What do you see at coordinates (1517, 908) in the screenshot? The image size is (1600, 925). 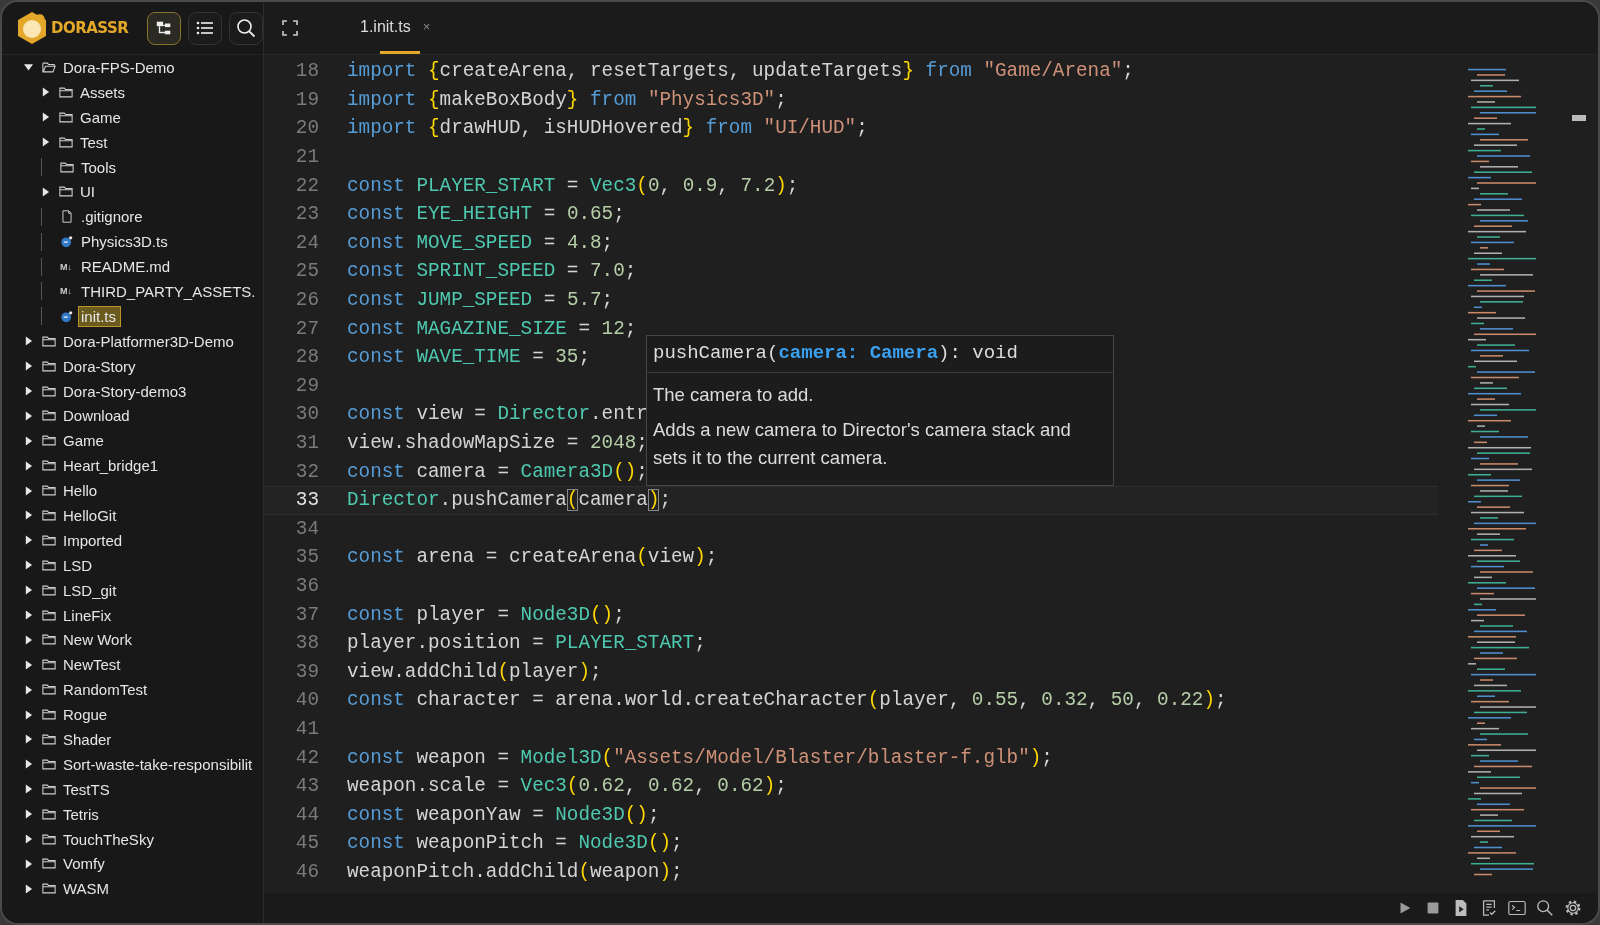 I see `terminal-icon` at bounding box center [1517, 908].